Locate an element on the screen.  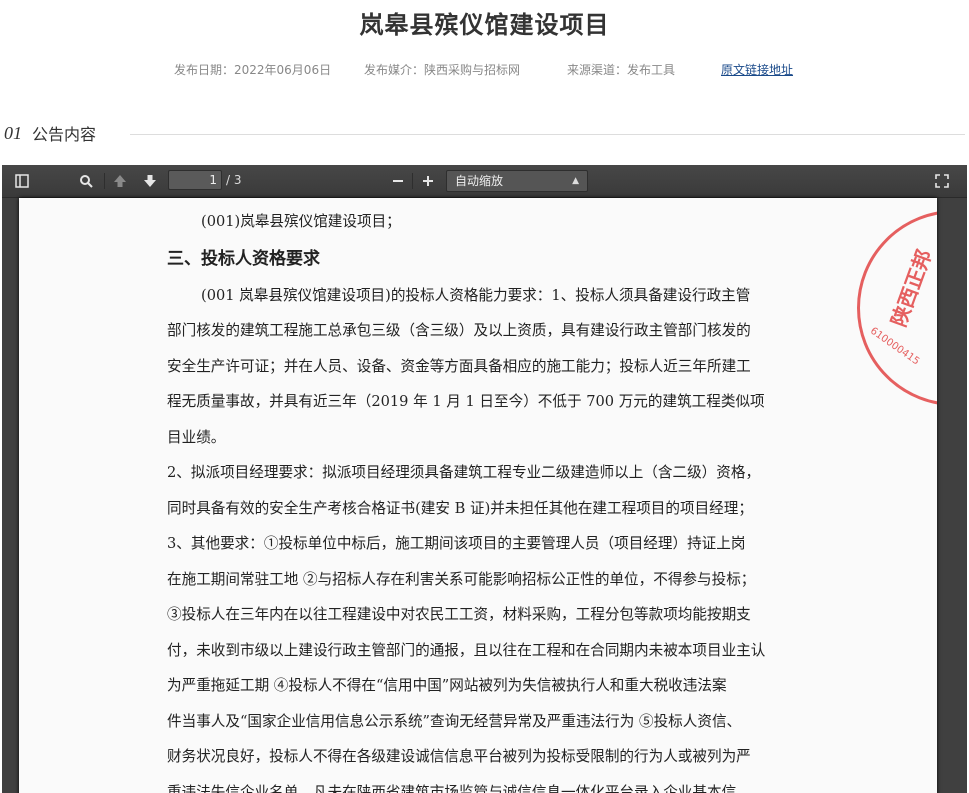
page-title: 岚皋县殡仪馆建设项目 is located at coordinates (484, 25).